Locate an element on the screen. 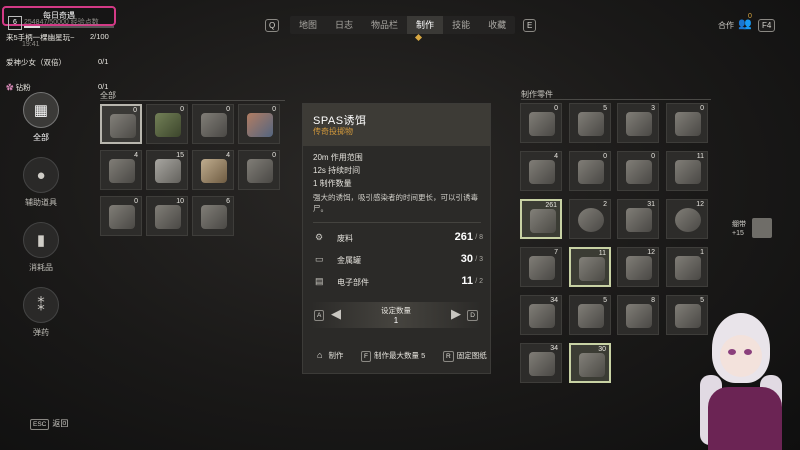 The height and width of the screenshot is (450, 800). herb-icon is located at coordinates (542, 172).